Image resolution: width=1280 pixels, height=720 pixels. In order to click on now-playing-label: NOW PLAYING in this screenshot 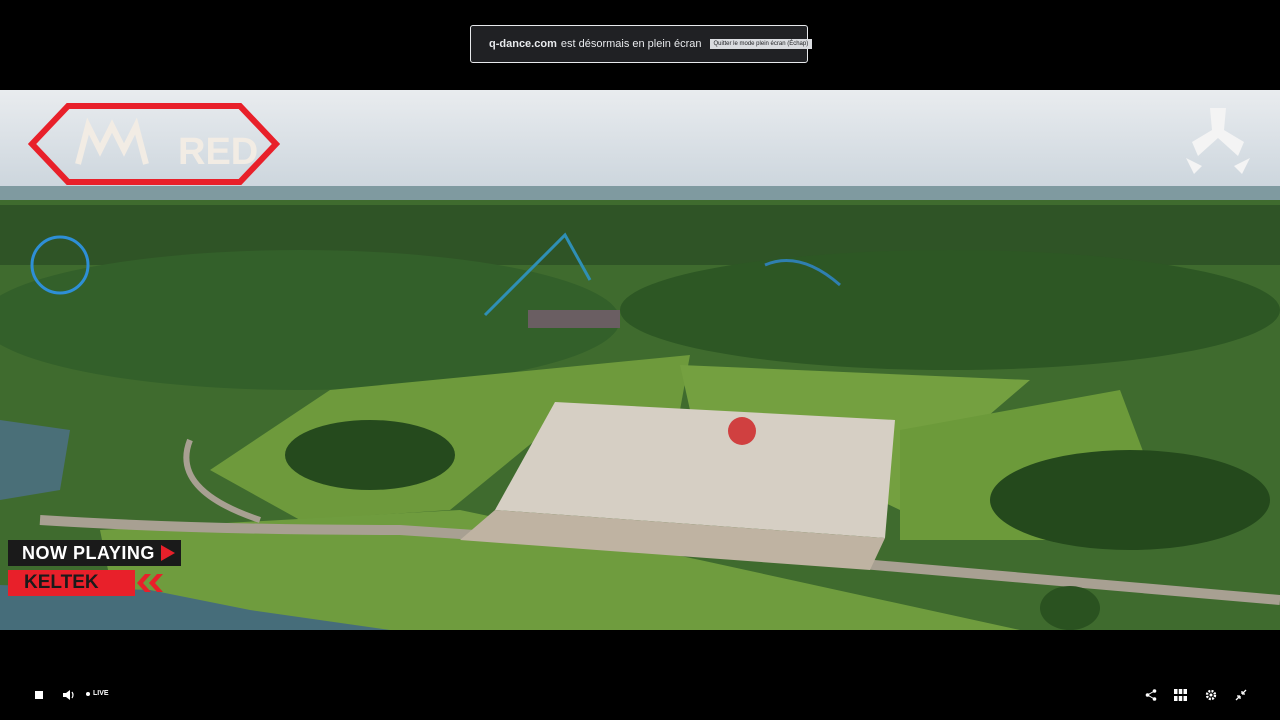, I will do `click(88, 552)`.